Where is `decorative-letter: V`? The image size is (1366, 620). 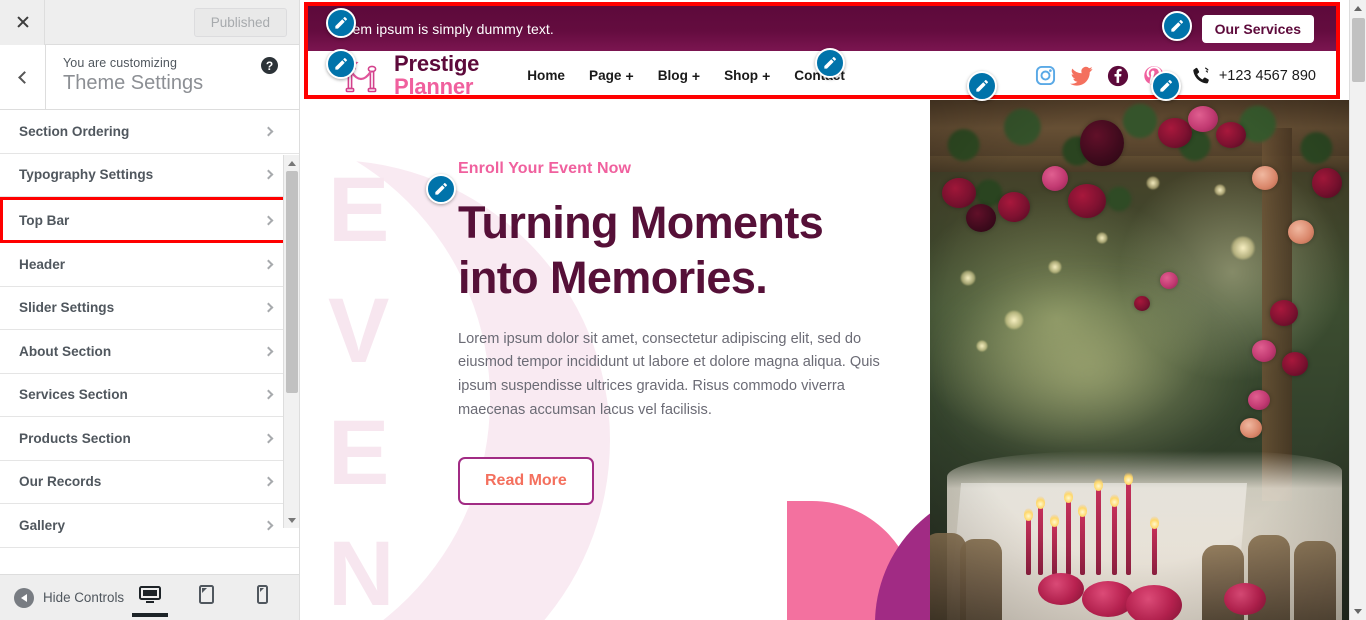 decorative-letter: V is located at coordinates (359, 331).